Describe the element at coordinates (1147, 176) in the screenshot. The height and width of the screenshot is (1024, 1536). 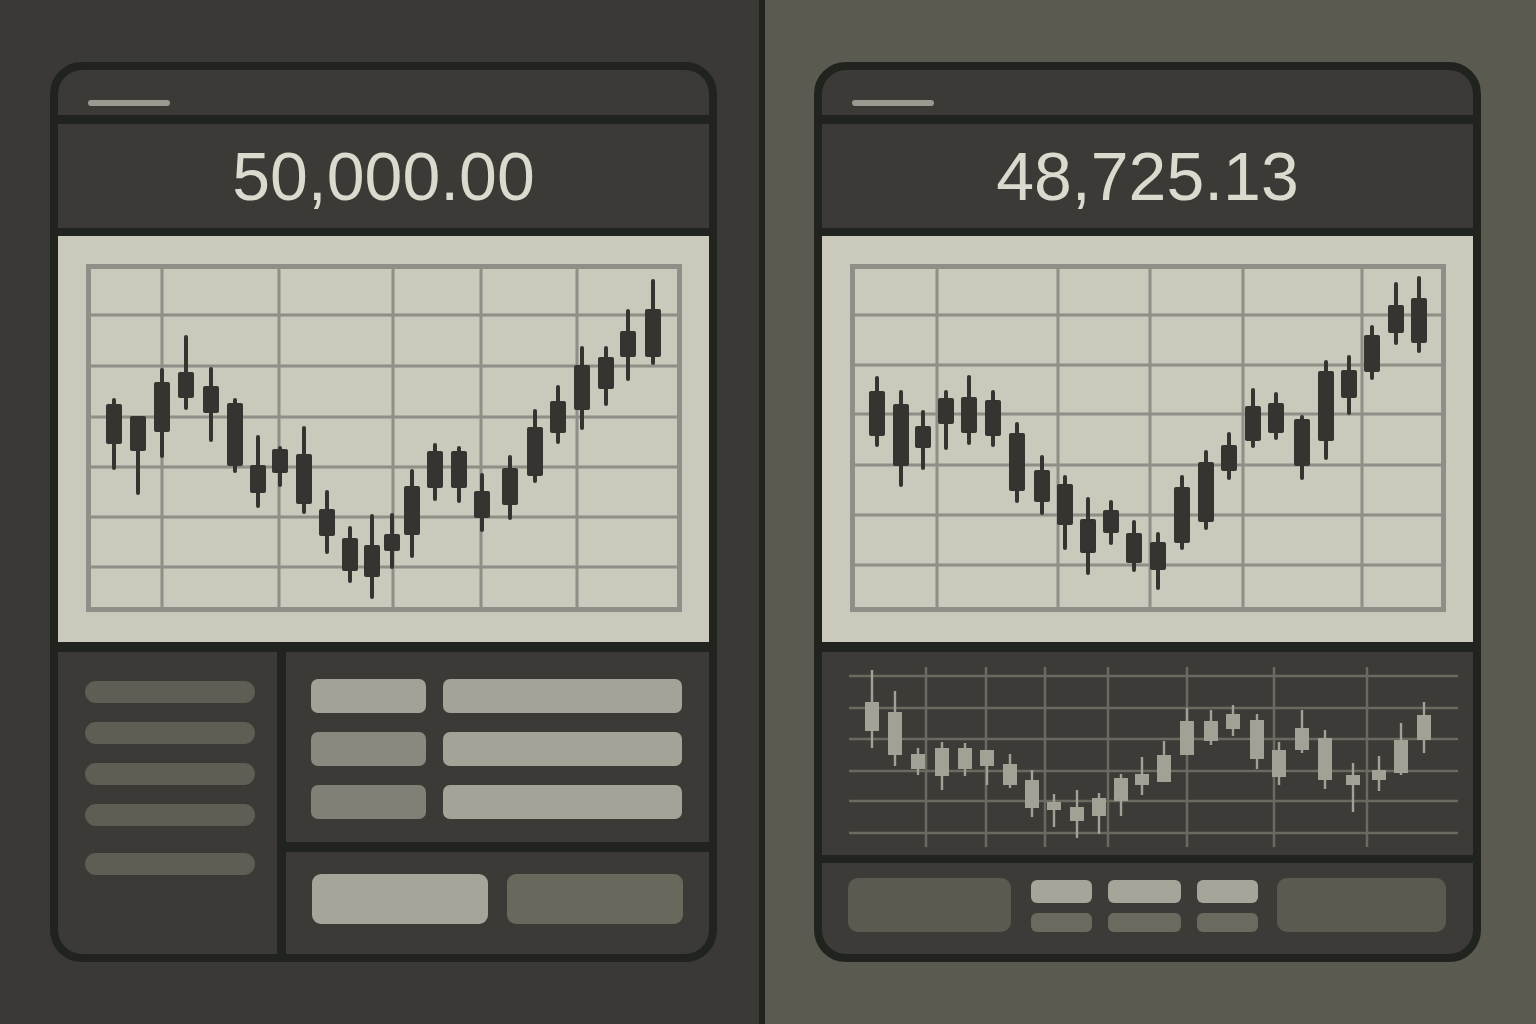
I see `price-value: 48,725.13` at that location.